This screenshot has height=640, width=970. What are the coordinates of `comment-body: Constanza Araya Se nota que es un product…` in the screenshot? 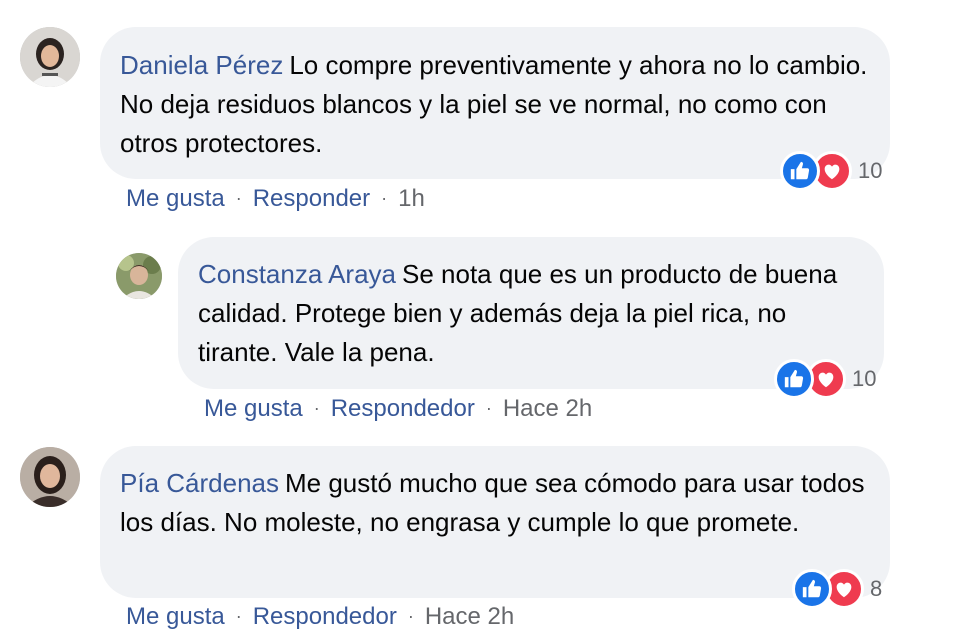 It's located at (534, 313).